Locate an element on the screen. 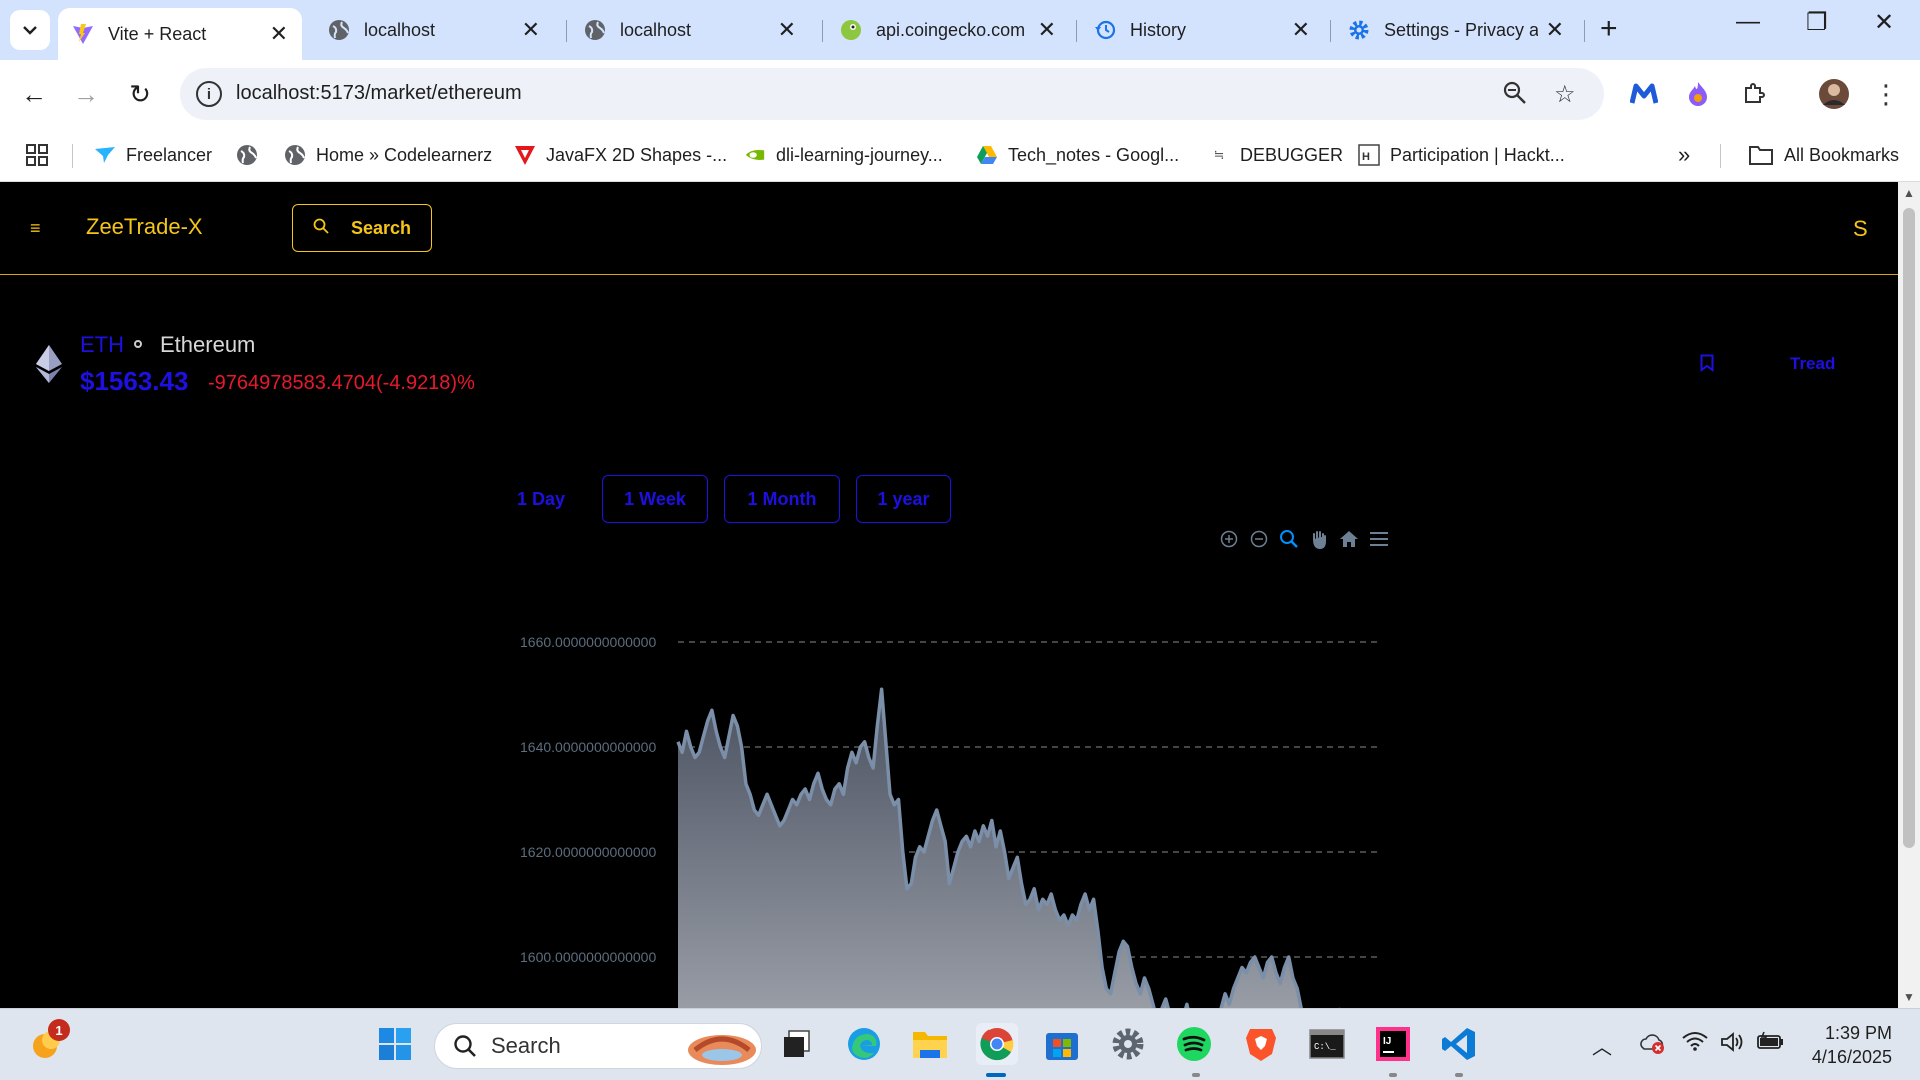 Image resolution: width=1920 pixels, height=1080 pixels. tab-search-button is located at coordinates (30, 30).